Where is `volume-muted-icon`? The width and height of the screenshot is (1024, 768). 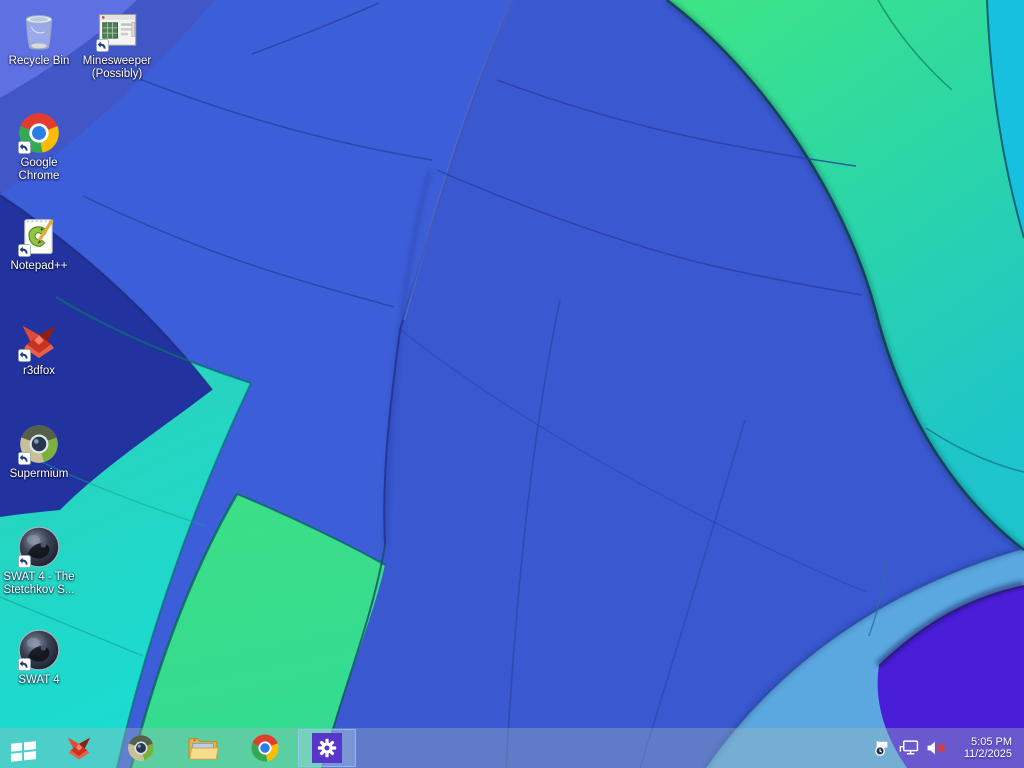
volume-muted-icon is located at coordinates (936, 748).